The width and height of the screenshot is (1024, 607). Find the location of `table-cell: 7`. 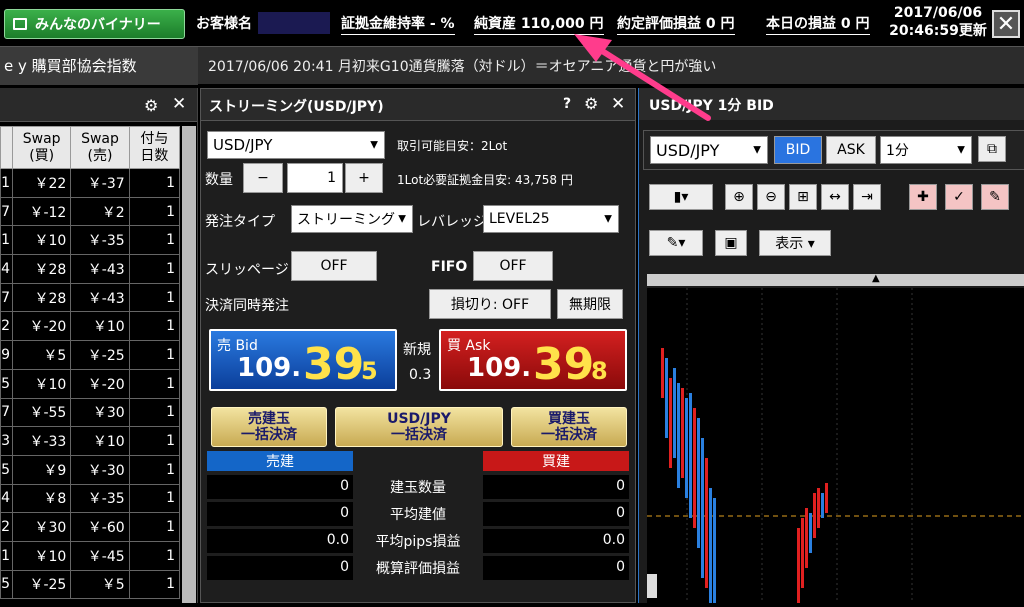

table-cell: 7 is located at coordinates (6, 297).